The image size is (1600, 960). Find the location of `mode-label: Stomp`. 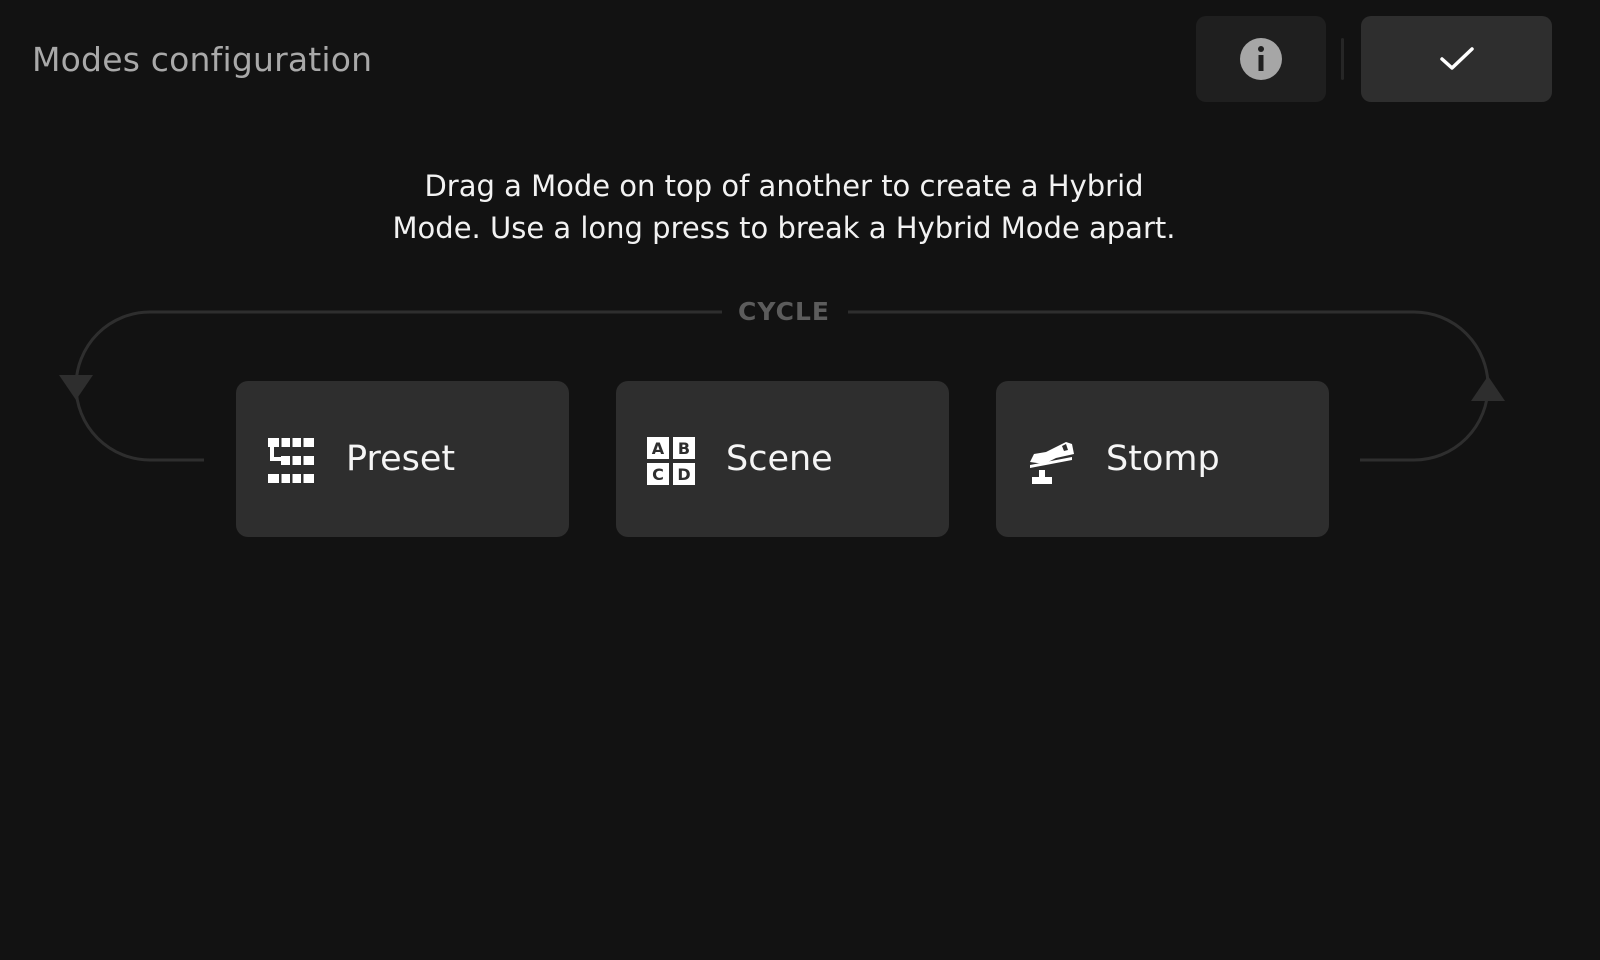

mode-label: Stomp is located at coordinates (1163, 459).